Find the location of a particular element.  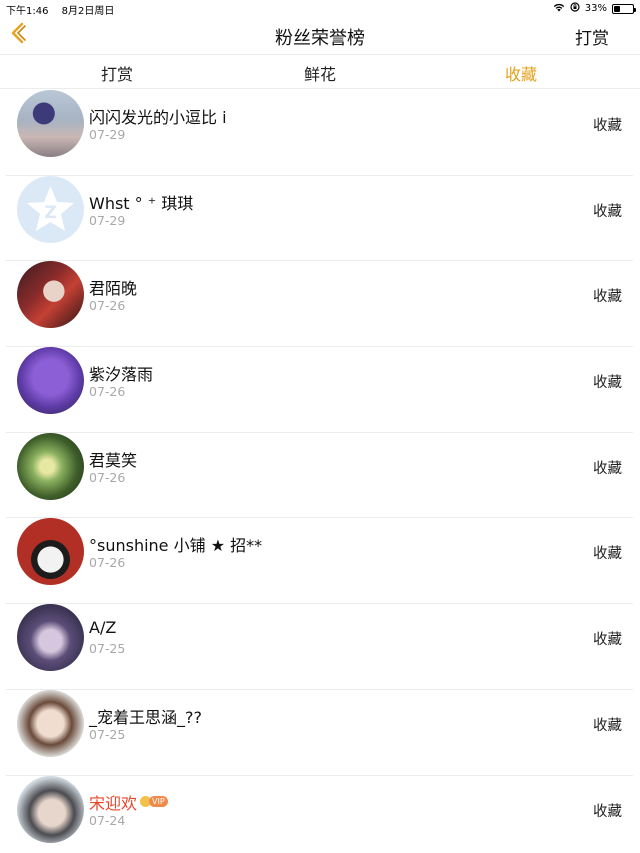

fan-name: _宠着王思涵_?? is located at coordinates (145, 717).